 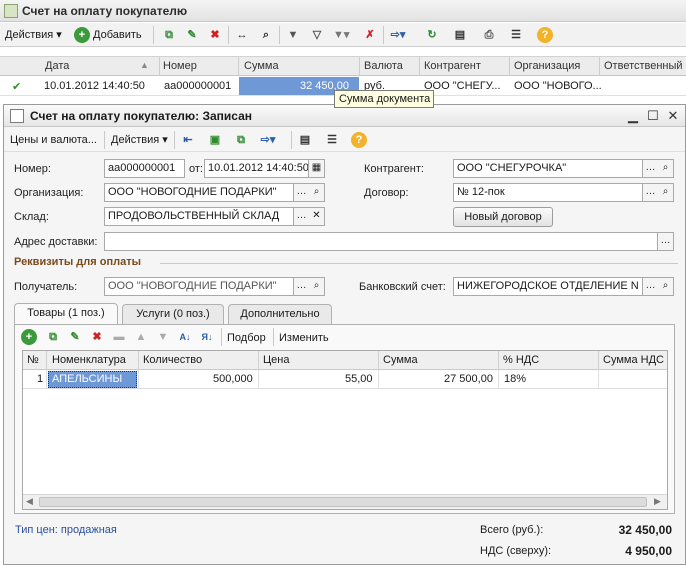 What do you see at coordinates (29, 337) in the screenshot?
I see `add-row-icon: +` at bounding box center [29, 337].